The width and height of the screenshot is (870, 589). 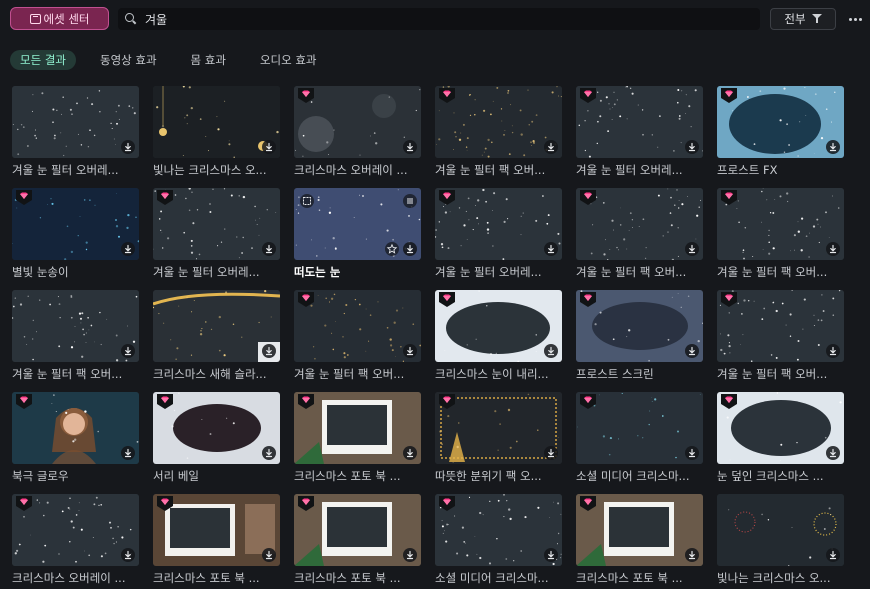 I want to click on effect-card: 프로스트 스크린, so click(x=639, y=335).